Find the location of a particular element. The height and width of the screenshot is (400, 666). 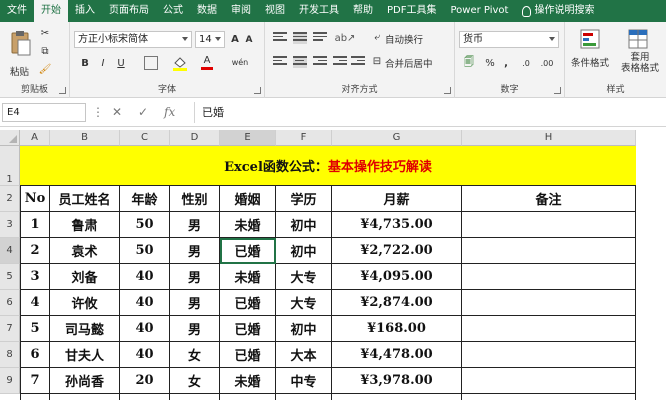

percent-button: % is located at coordinates (490, 63).